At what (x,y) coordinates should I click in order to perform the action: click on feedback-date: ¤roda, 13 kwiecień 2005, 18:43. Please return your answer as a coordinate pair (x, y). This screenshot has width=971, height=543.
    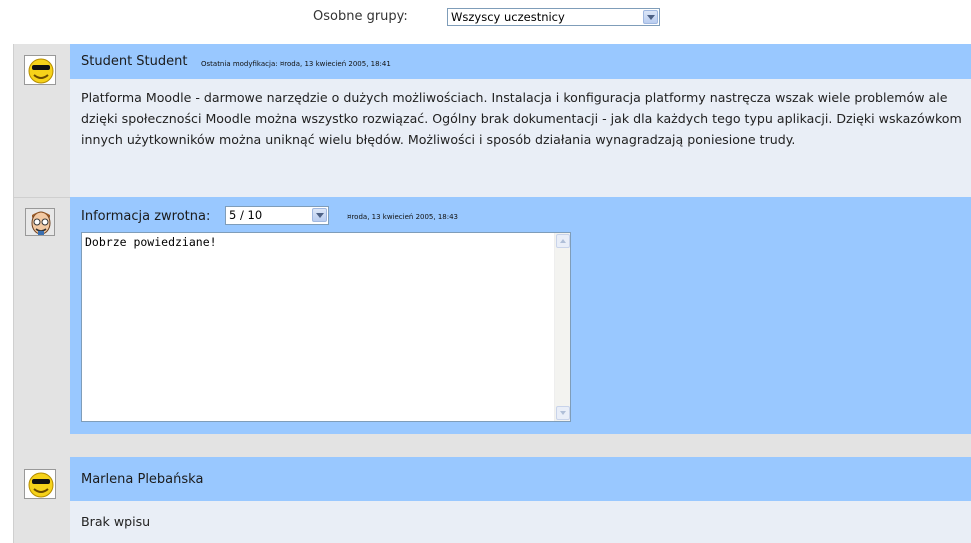
    Looking at the image, I should click on (403, 217).